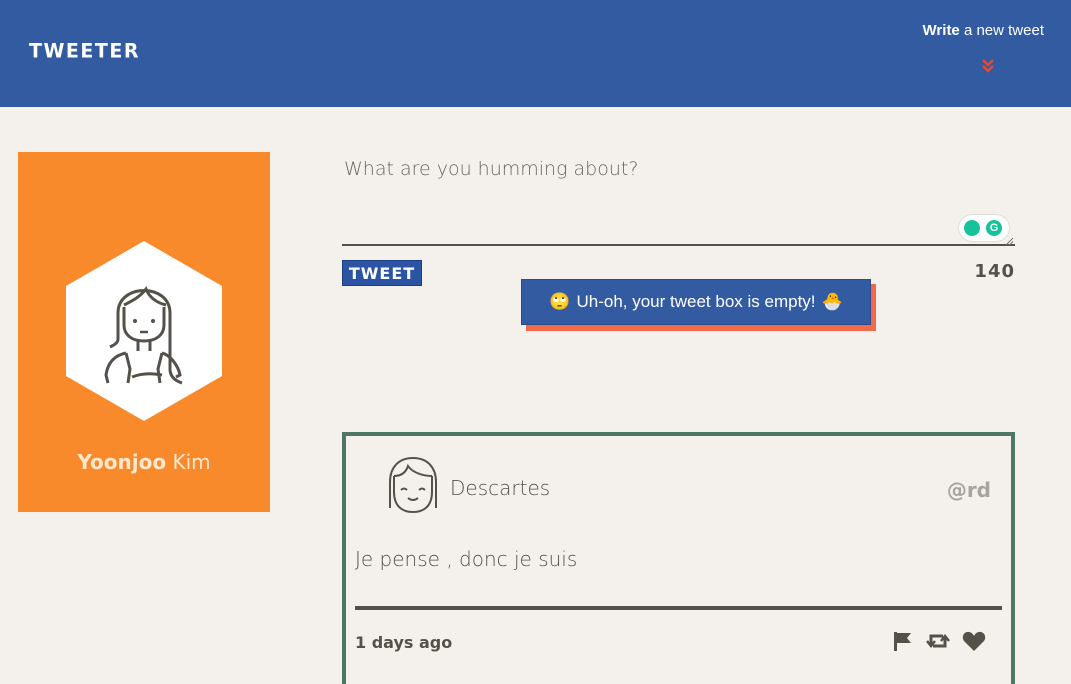 This screenshot has height=684, width=1071. Describe the element at coordinates (974, 51) in the screenshot. I see `write-tweet-toggle: Write a new tweet` at that location.